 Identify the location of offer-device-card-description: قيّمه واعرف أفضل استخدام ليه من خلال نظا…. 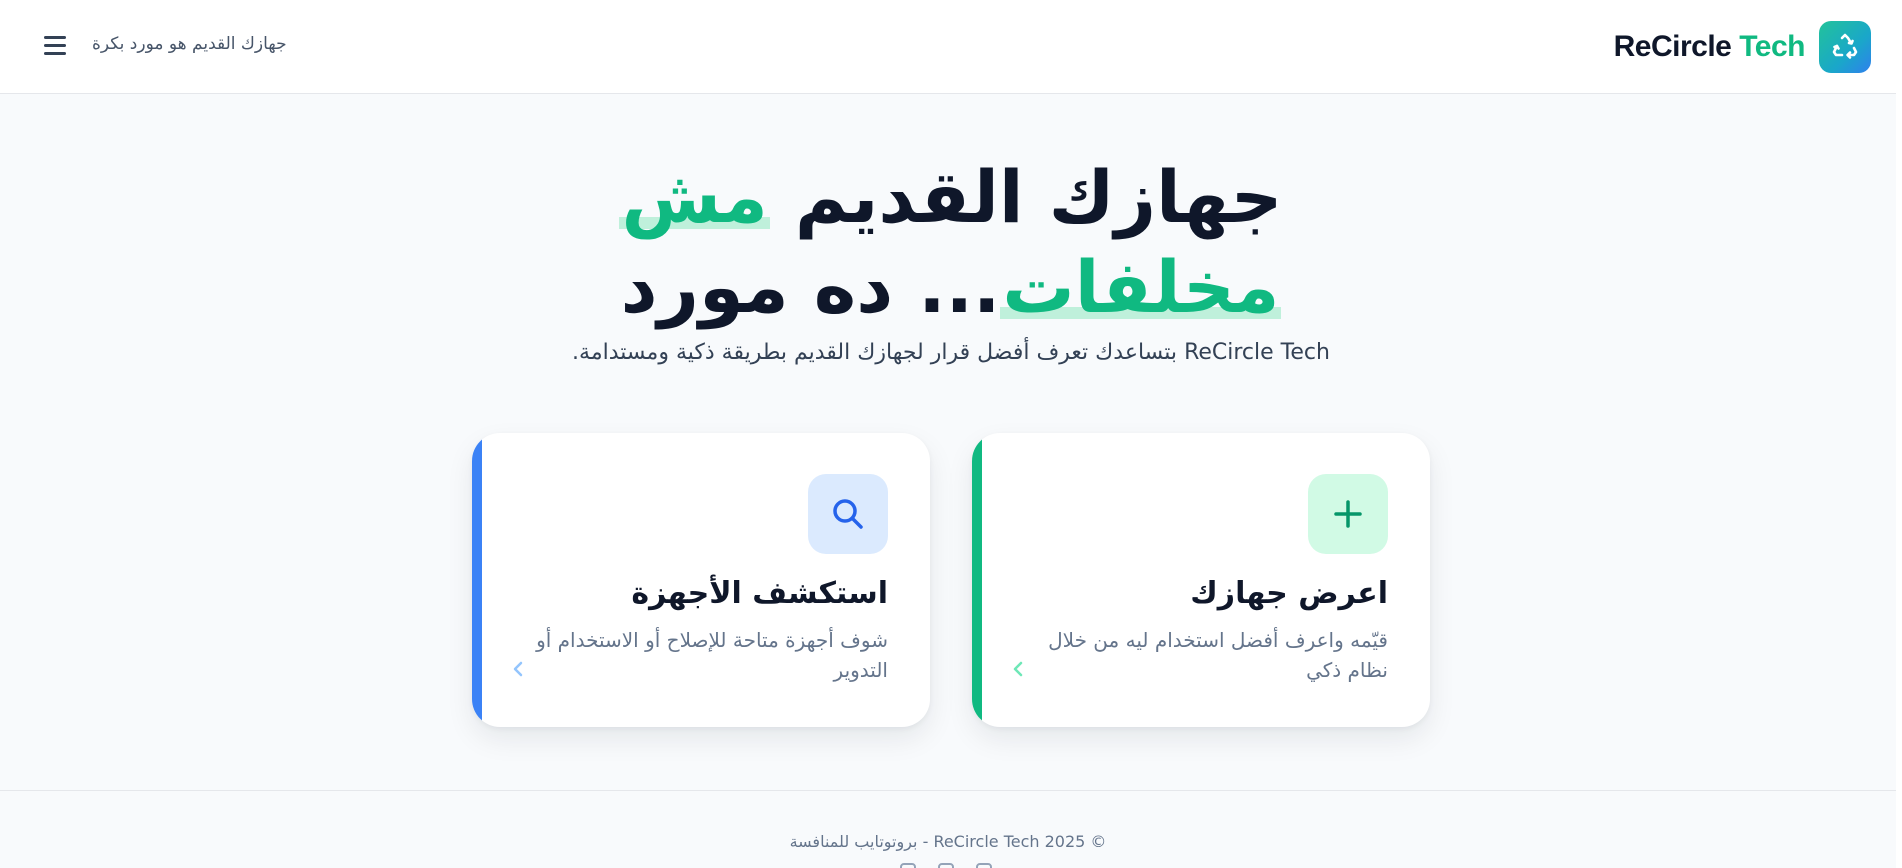
(1218, 655).